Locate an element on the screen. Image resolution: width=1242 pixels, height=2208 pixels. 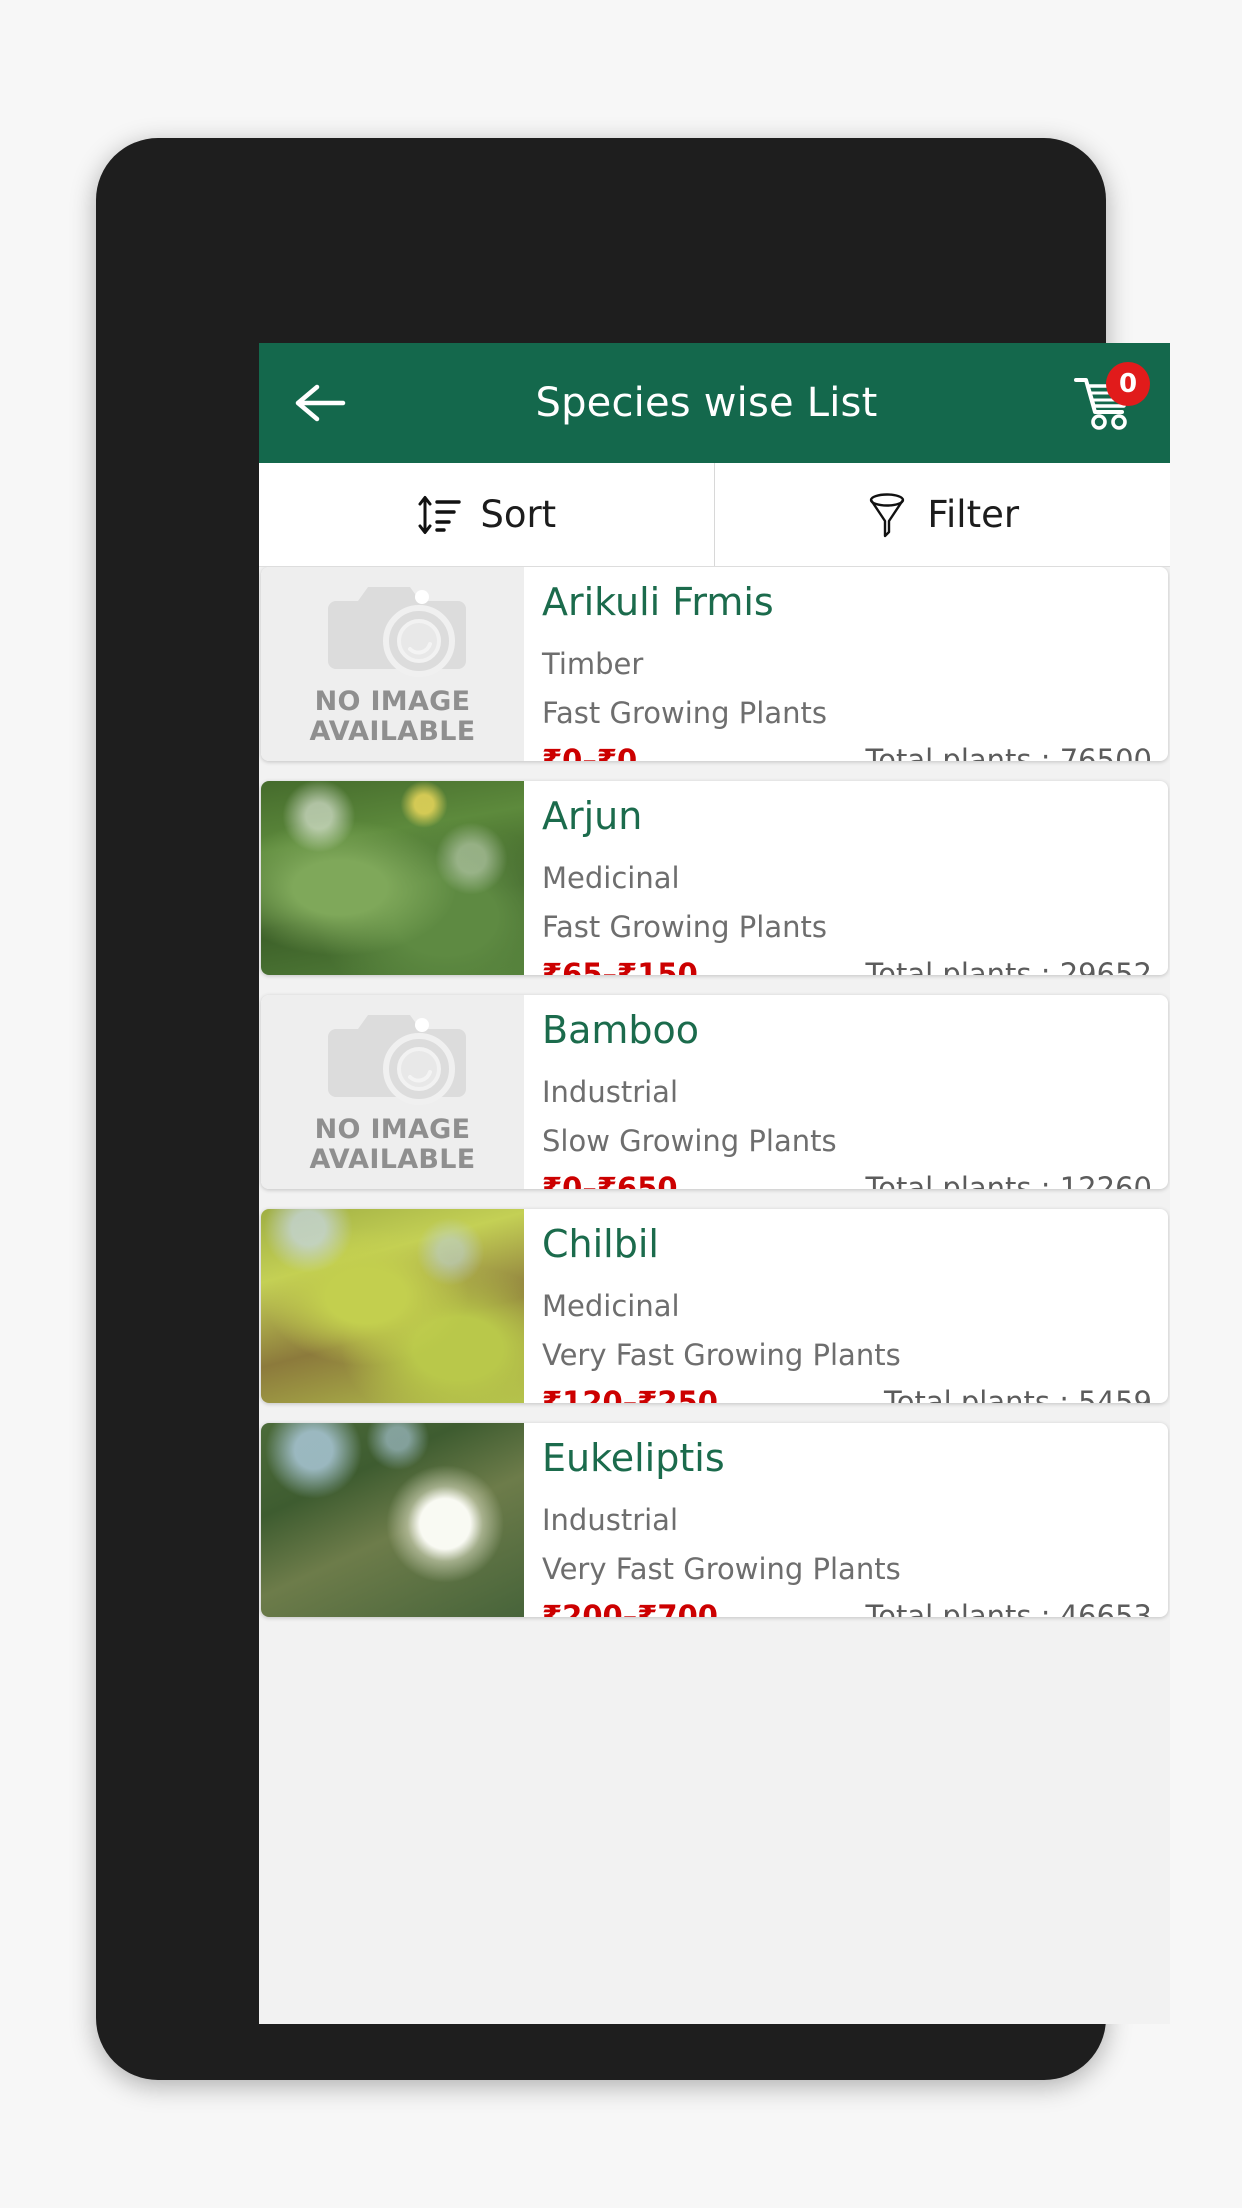
species-growth-rate: Slow Growing Plants is located at coordinates (689, 1141).